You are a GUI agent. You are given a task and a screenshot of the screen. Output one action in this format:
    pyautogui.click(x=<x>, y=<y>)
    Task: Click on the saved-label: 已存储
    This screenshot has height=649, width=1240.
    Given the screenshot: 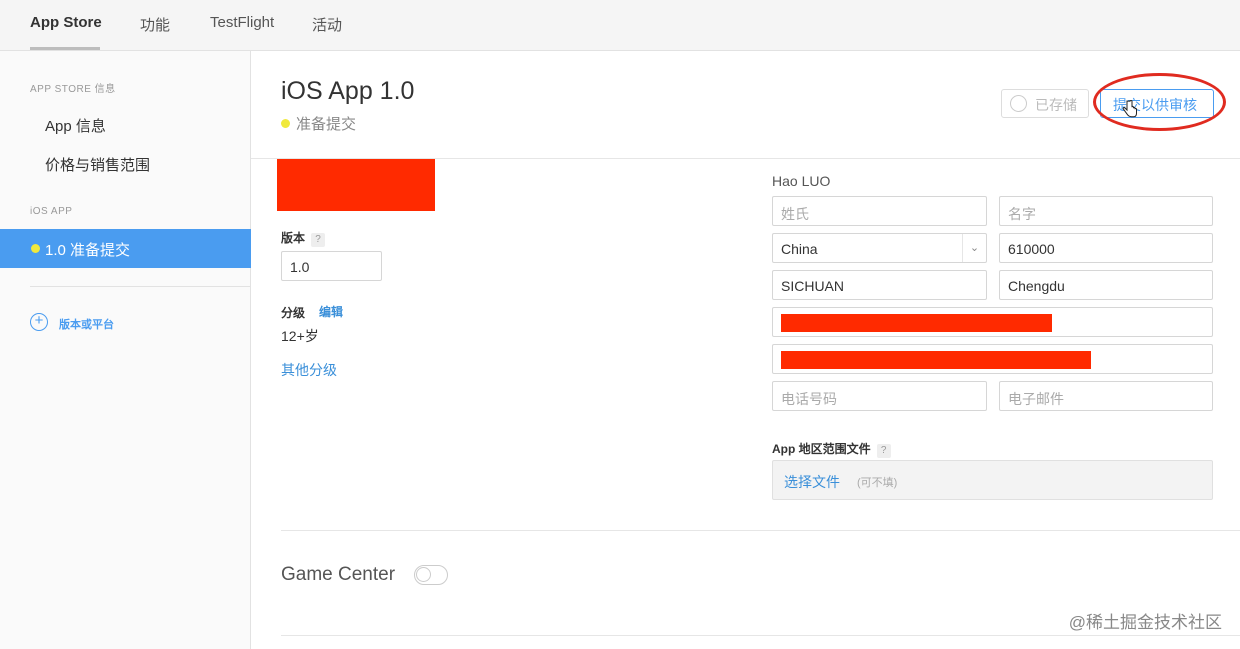 What is the action you would take?
    pyautogui.click(x=1056, y=105)
    